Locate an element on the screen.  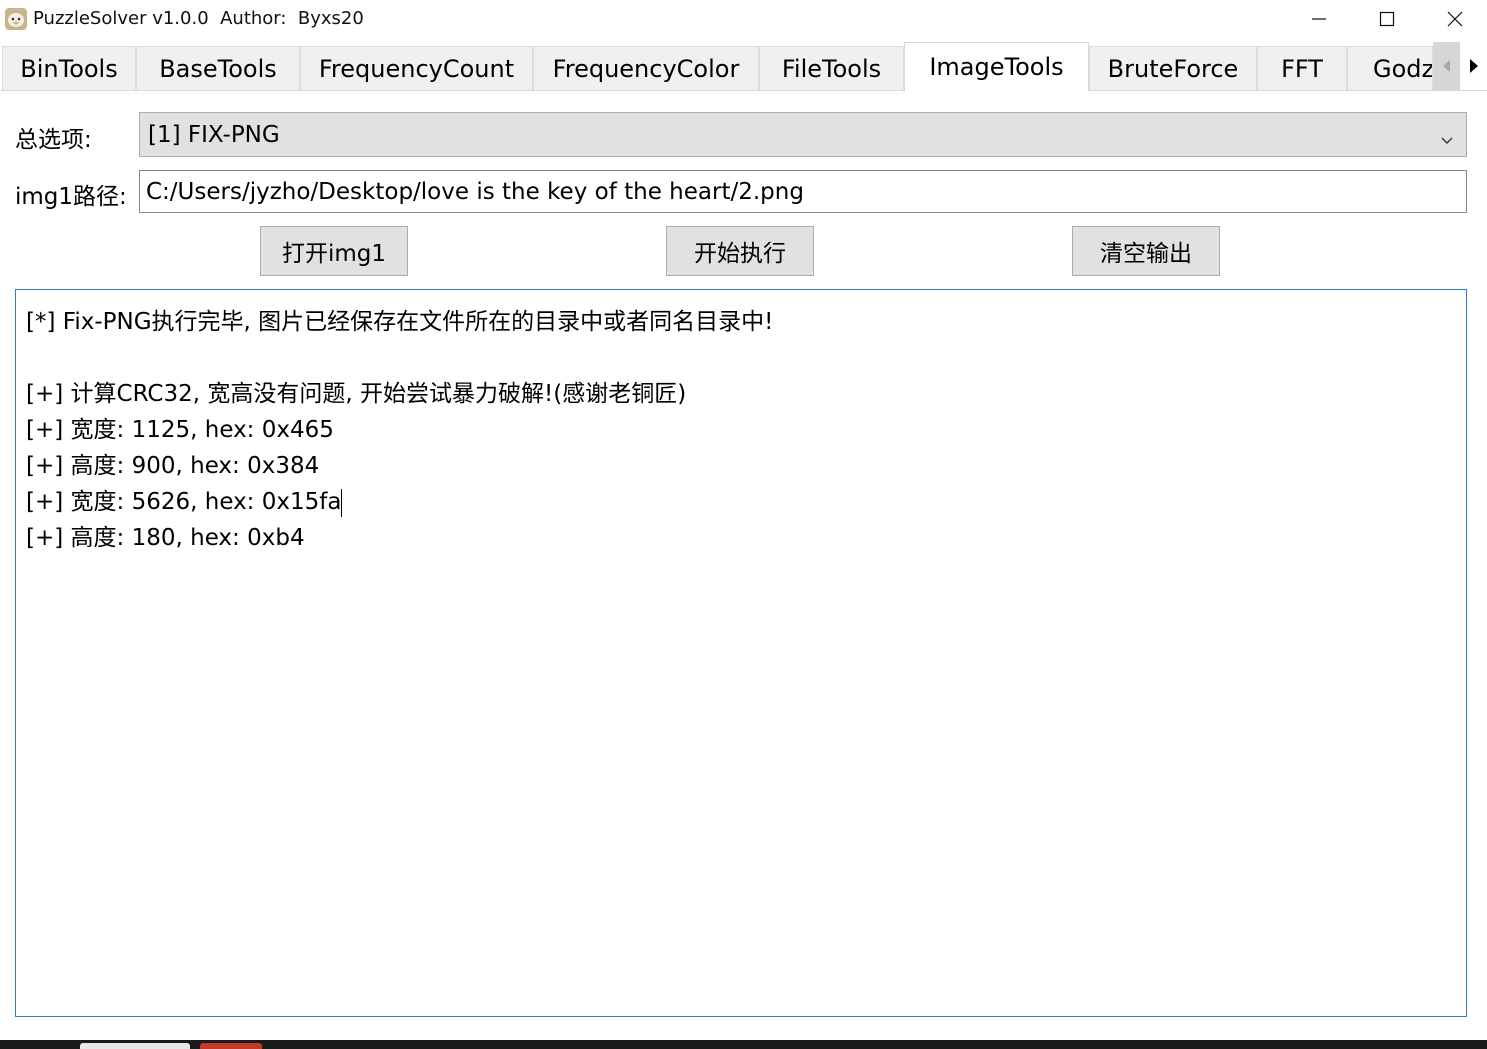
sheep-icon is located at coordinates (16, 19).